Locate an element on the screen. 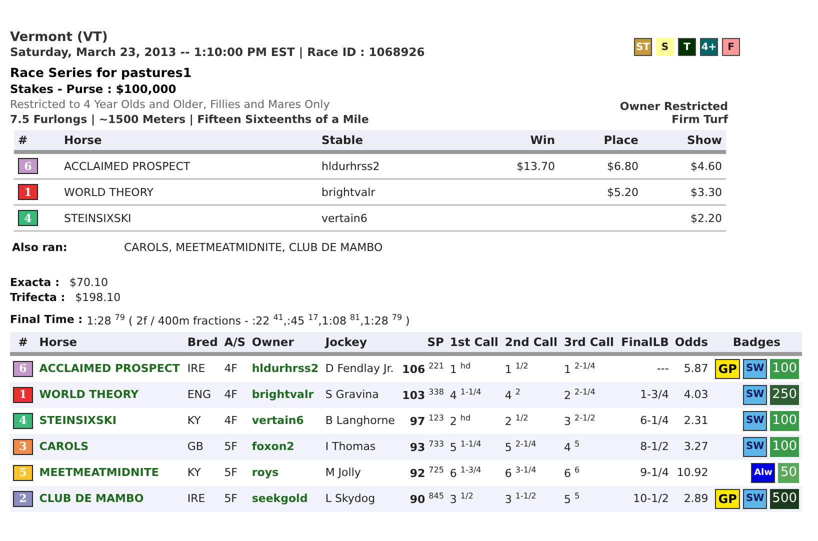 The width and height of the screenshot is (818, 541). condition-tag: ST is located at coordinates (643, 47).